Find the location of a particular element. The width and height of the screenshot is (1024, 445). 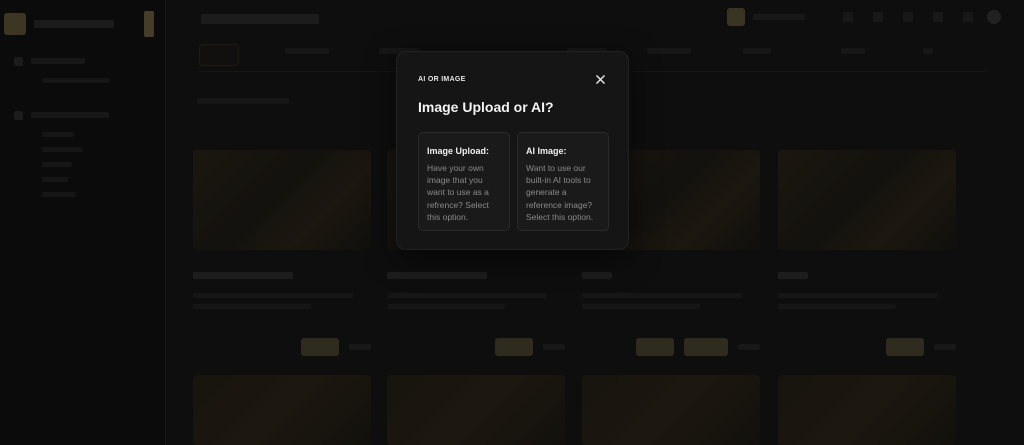

option-title: Image Upload: is located at coordinates (458, 151).